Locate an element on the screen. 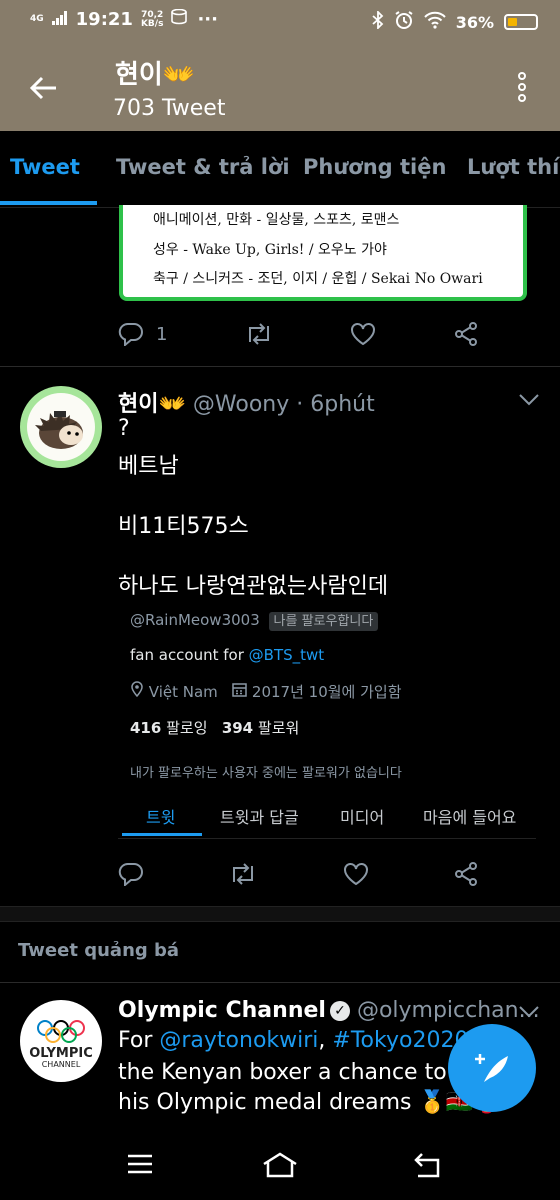  network-speed: 70,2 KB/s is located at coordinates (152, 19).